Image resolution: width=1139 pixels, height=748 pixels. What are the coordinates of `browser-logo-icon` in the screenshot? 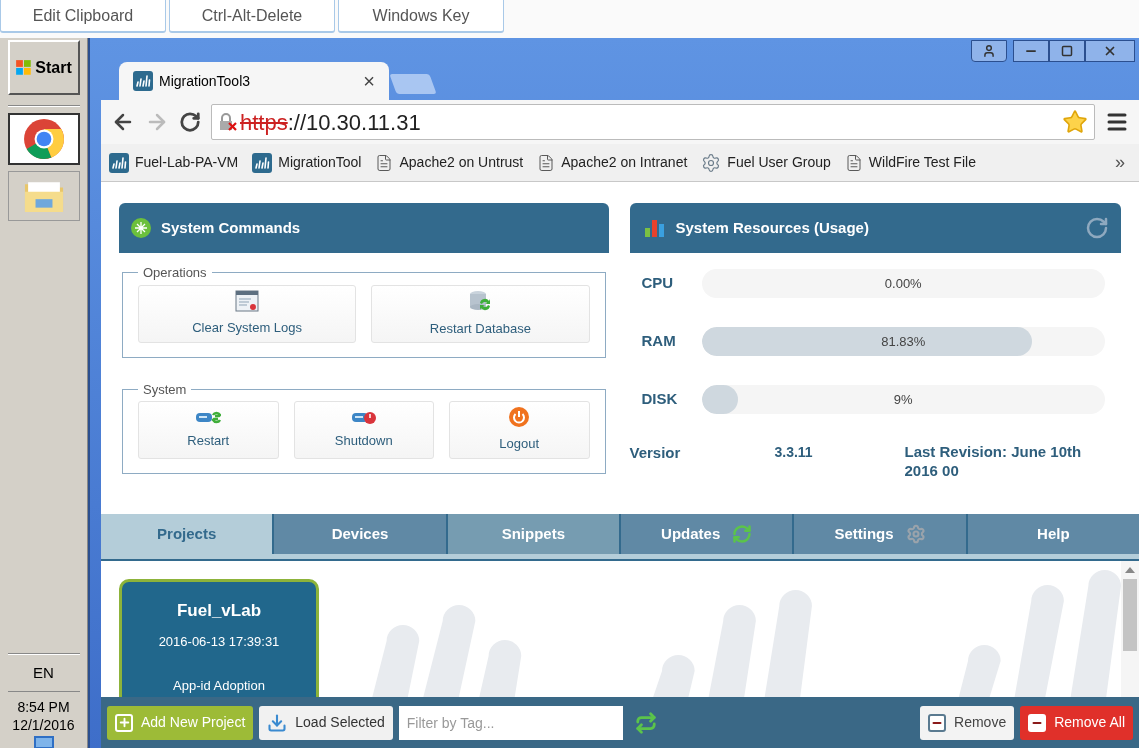 It's located at (43, 139).